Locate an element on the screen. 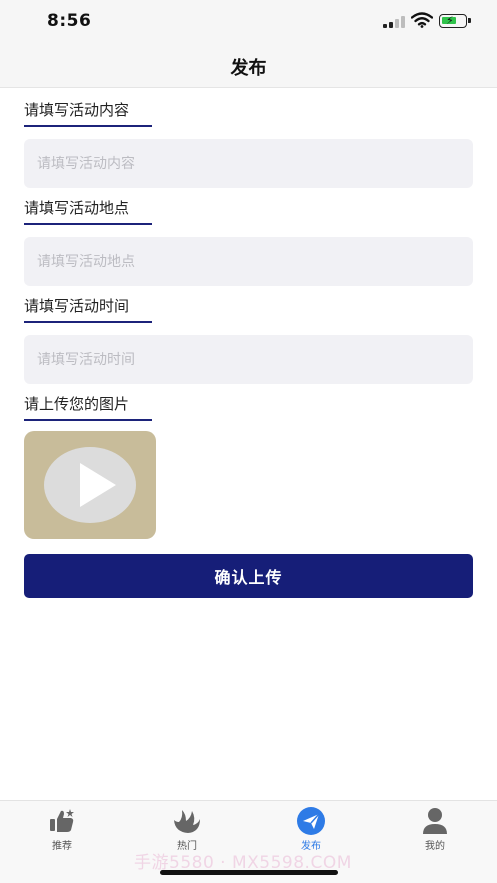  send-icon is located at coordinates (311, 821).